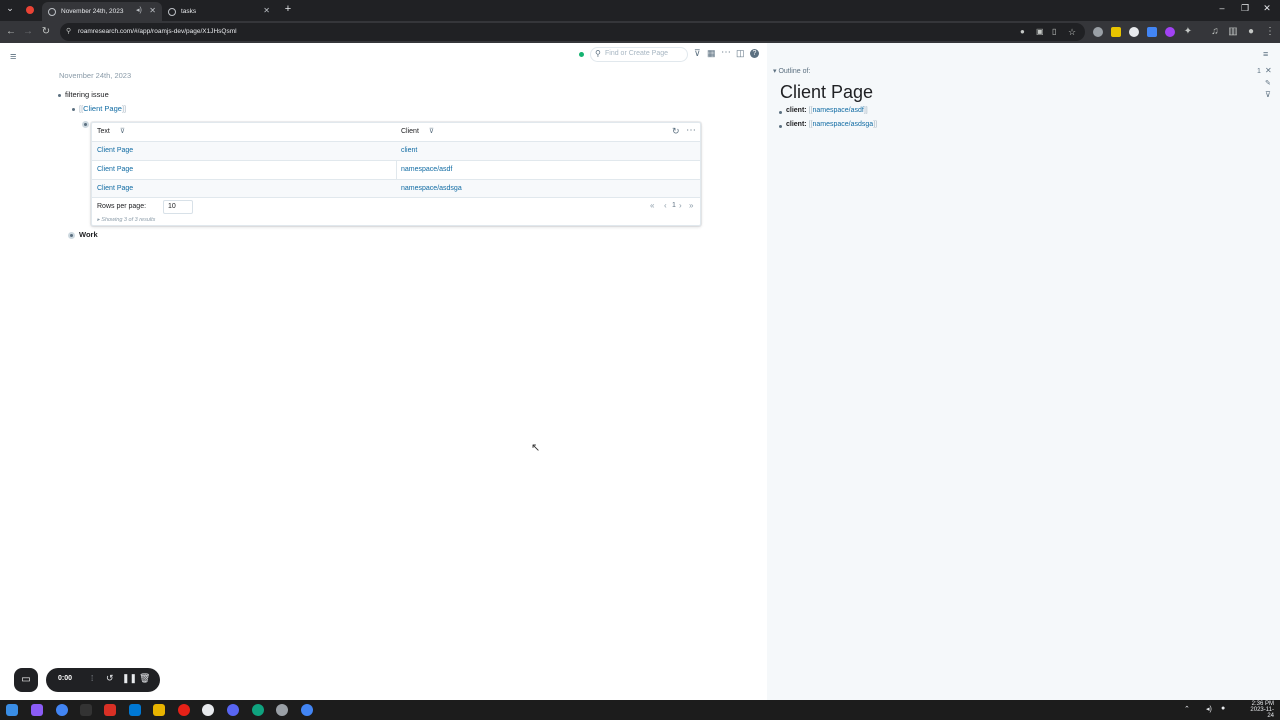 The width and height of the screenshot is (1280, 720). I want to click on page-link: Client Page, so click(102, 108).